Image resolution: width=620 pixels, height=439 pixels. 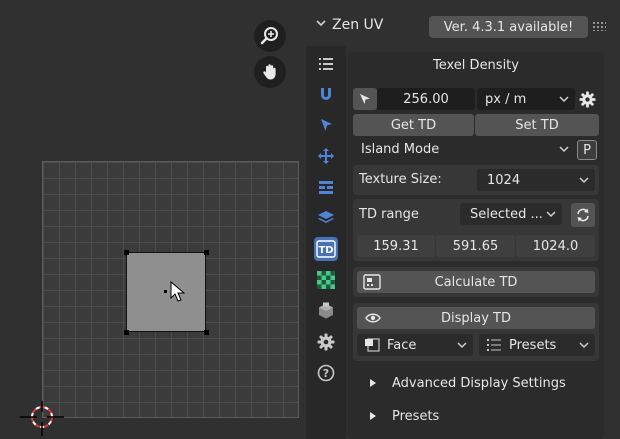 I want to click on presets-select: Presets, so click(x=537, y=345).